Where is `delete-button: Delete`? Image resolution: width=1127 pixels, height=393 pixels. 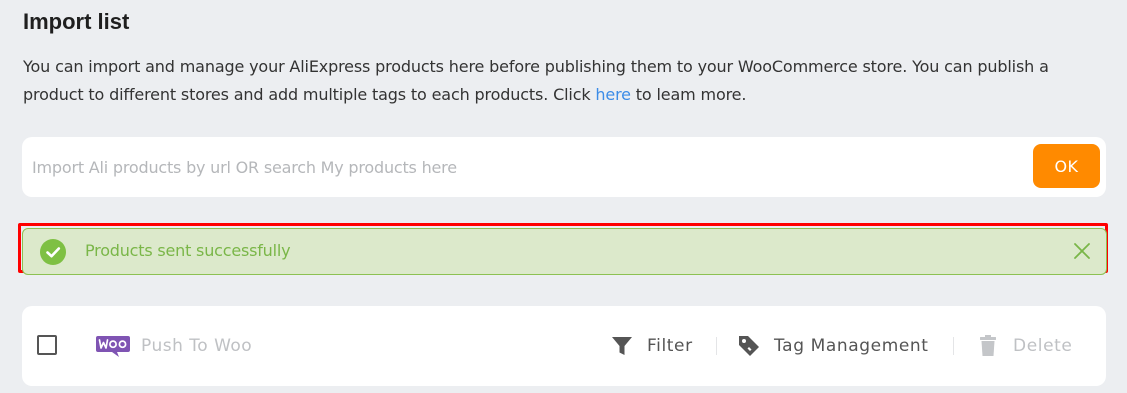 delete-button: Delete is located at coordinates (1025, 346).